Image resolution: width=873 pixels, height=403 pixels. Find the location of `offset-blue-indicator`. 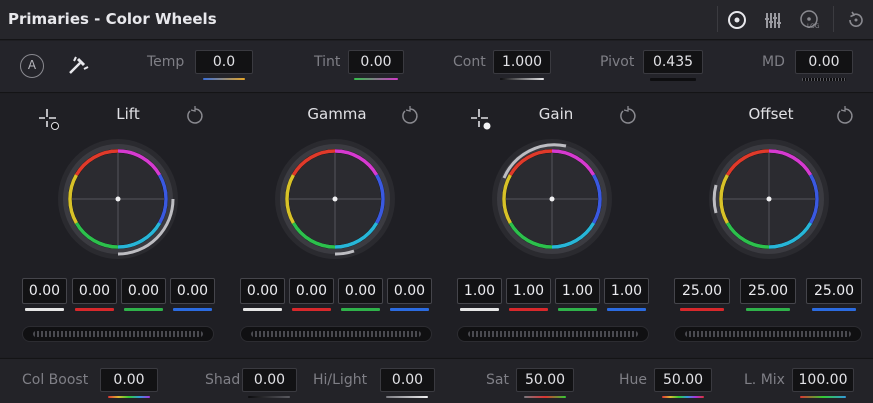

offset-blue-indicator is located at coordinates (834, 309).